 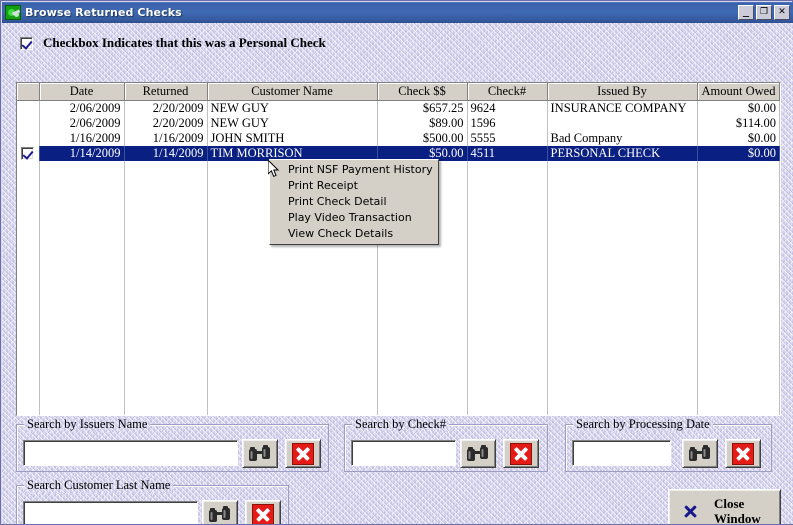 I want to click on column-header-issued-by: Issued By, so click(x=622, y=92).